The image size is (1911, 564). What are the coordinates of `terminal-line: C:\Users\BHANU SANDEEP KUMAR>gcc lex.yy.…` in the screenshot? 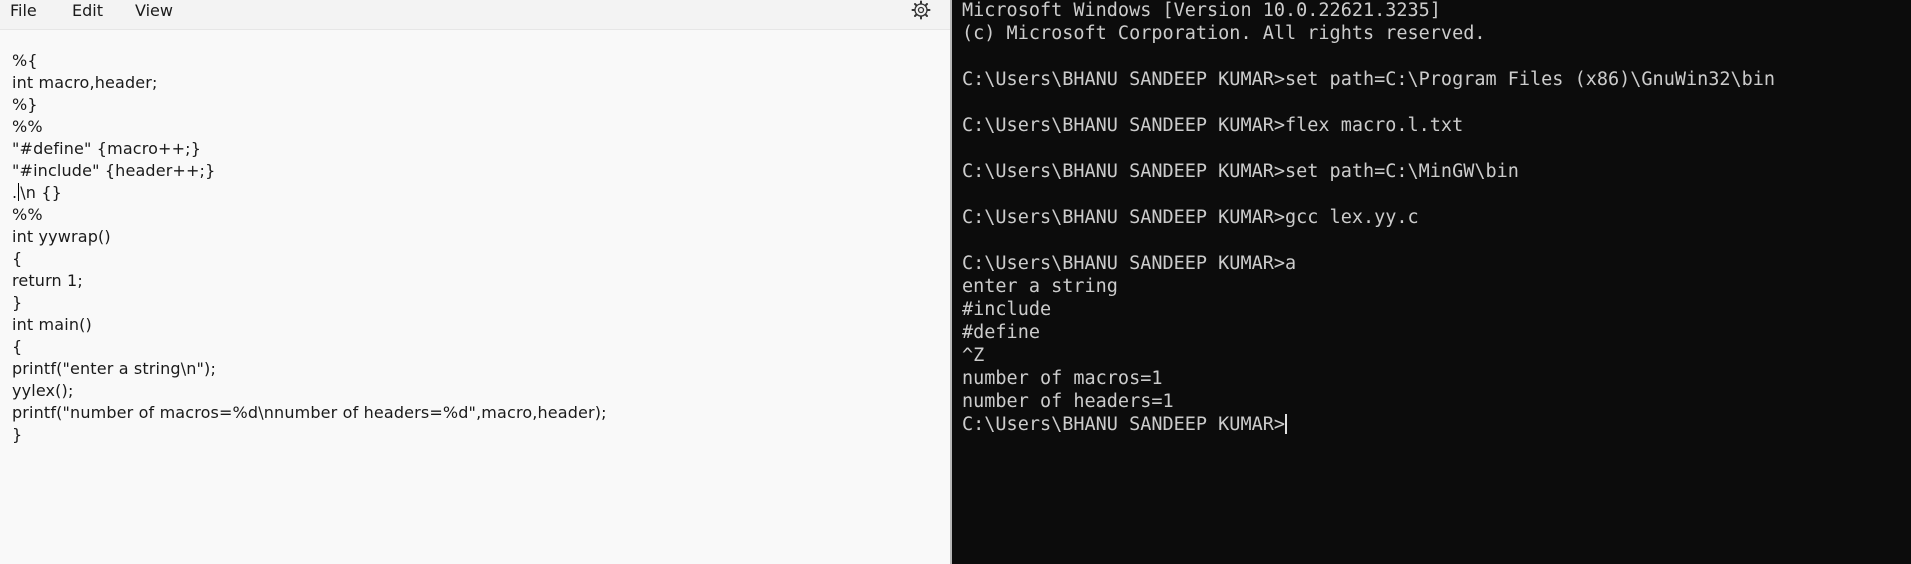 It's located at (1190, 217).